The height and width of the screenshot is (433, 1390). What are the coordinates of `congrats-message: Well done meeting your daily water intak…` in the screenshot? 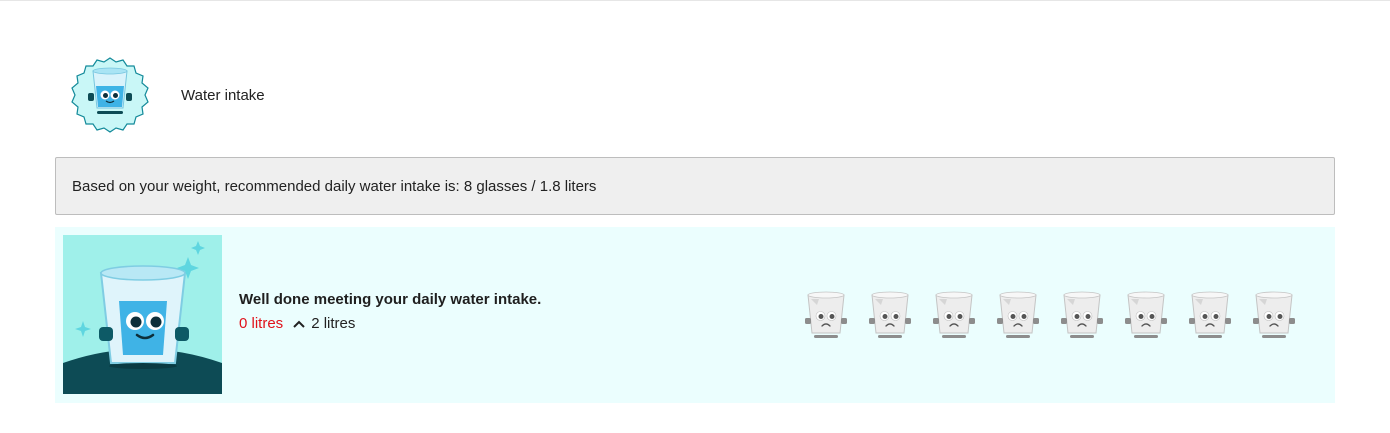 It's located at (390, 299).